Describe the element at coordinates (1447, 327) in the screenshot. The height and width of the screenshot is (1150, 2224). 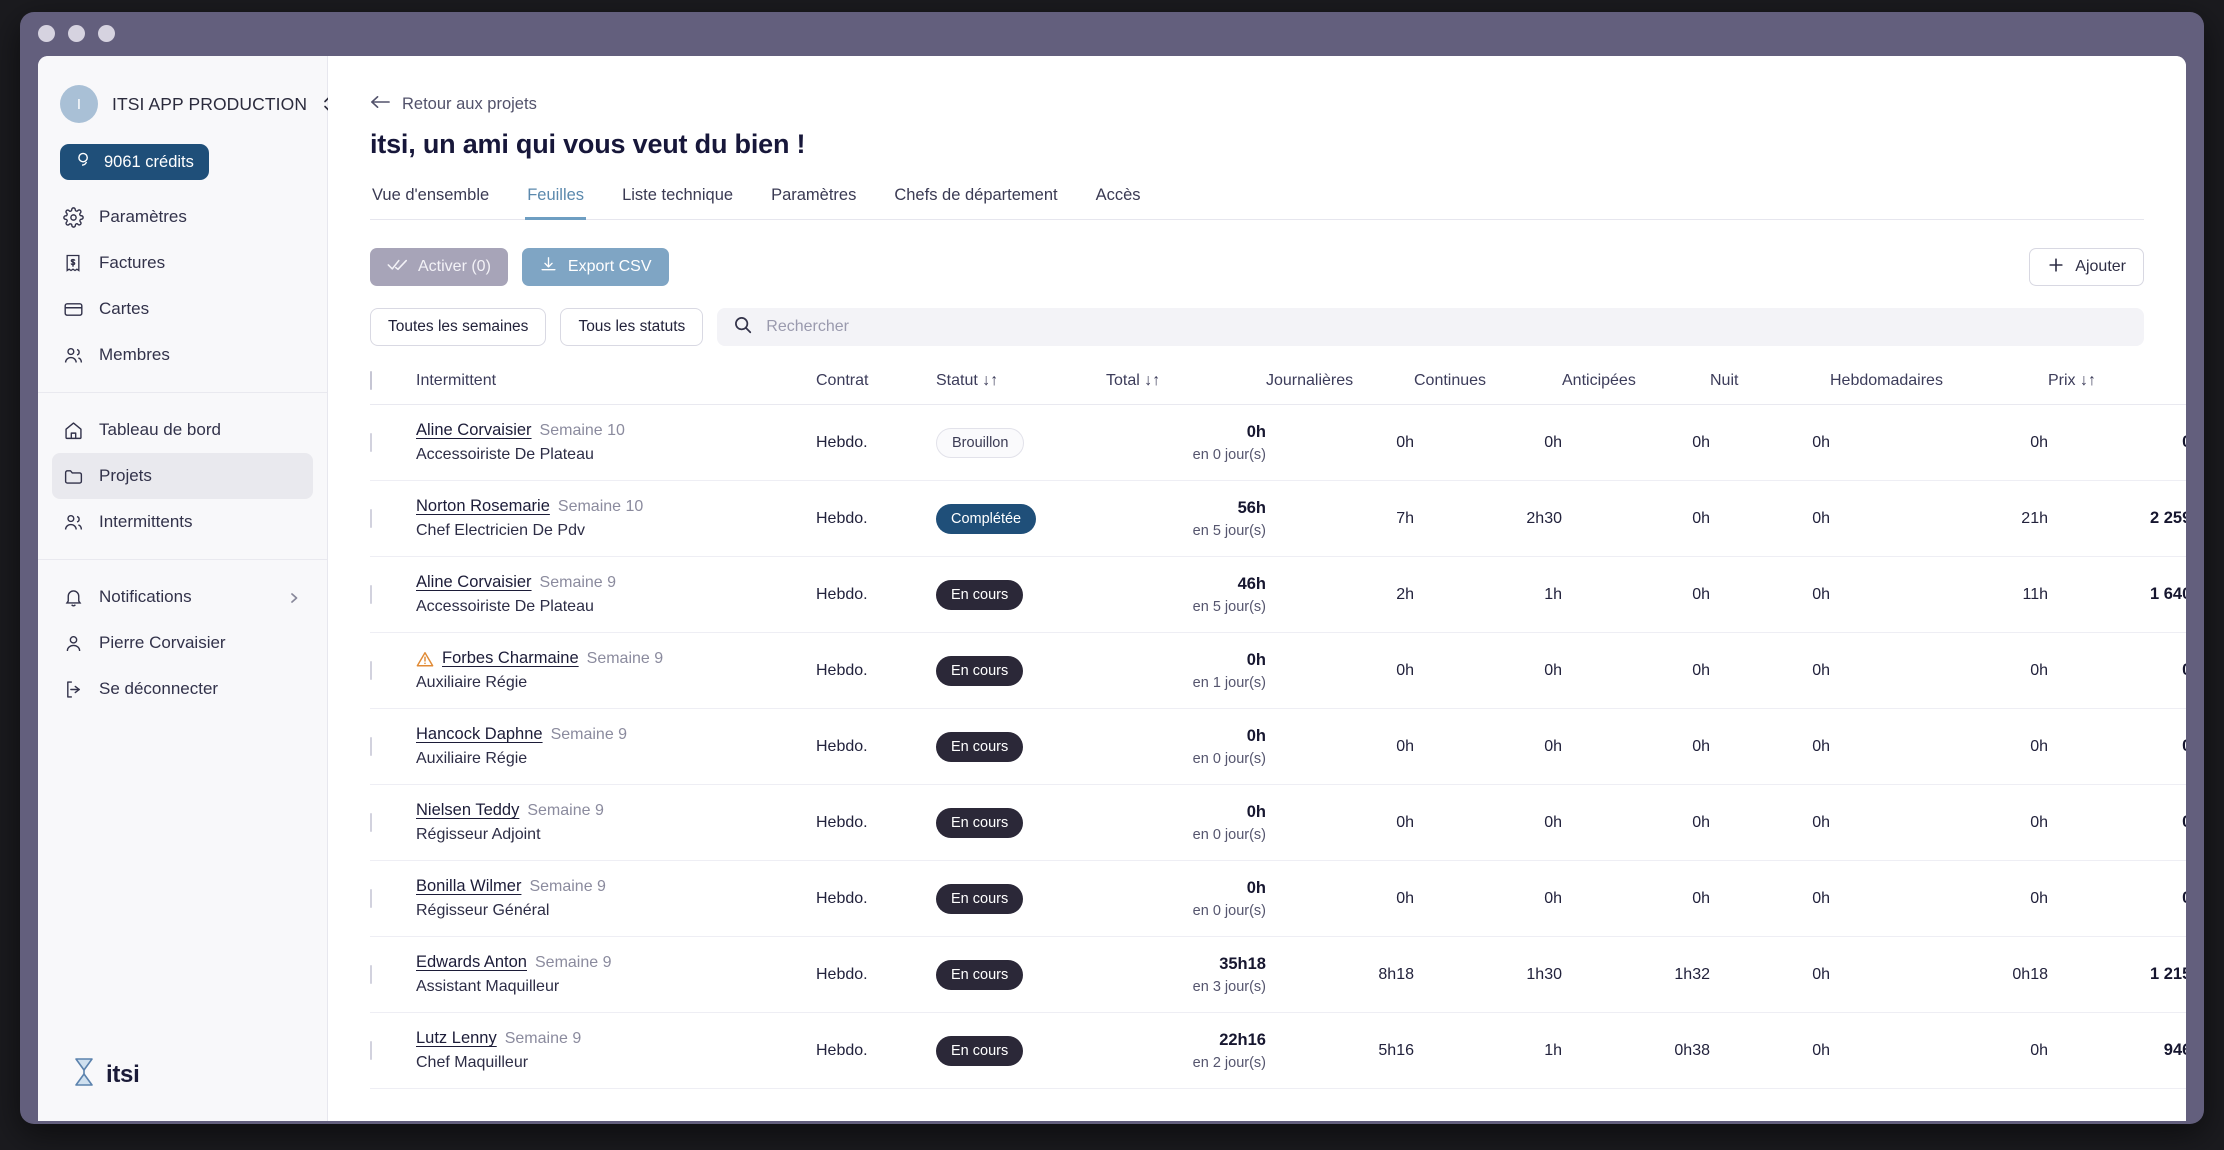
I see `search-input` at that location.